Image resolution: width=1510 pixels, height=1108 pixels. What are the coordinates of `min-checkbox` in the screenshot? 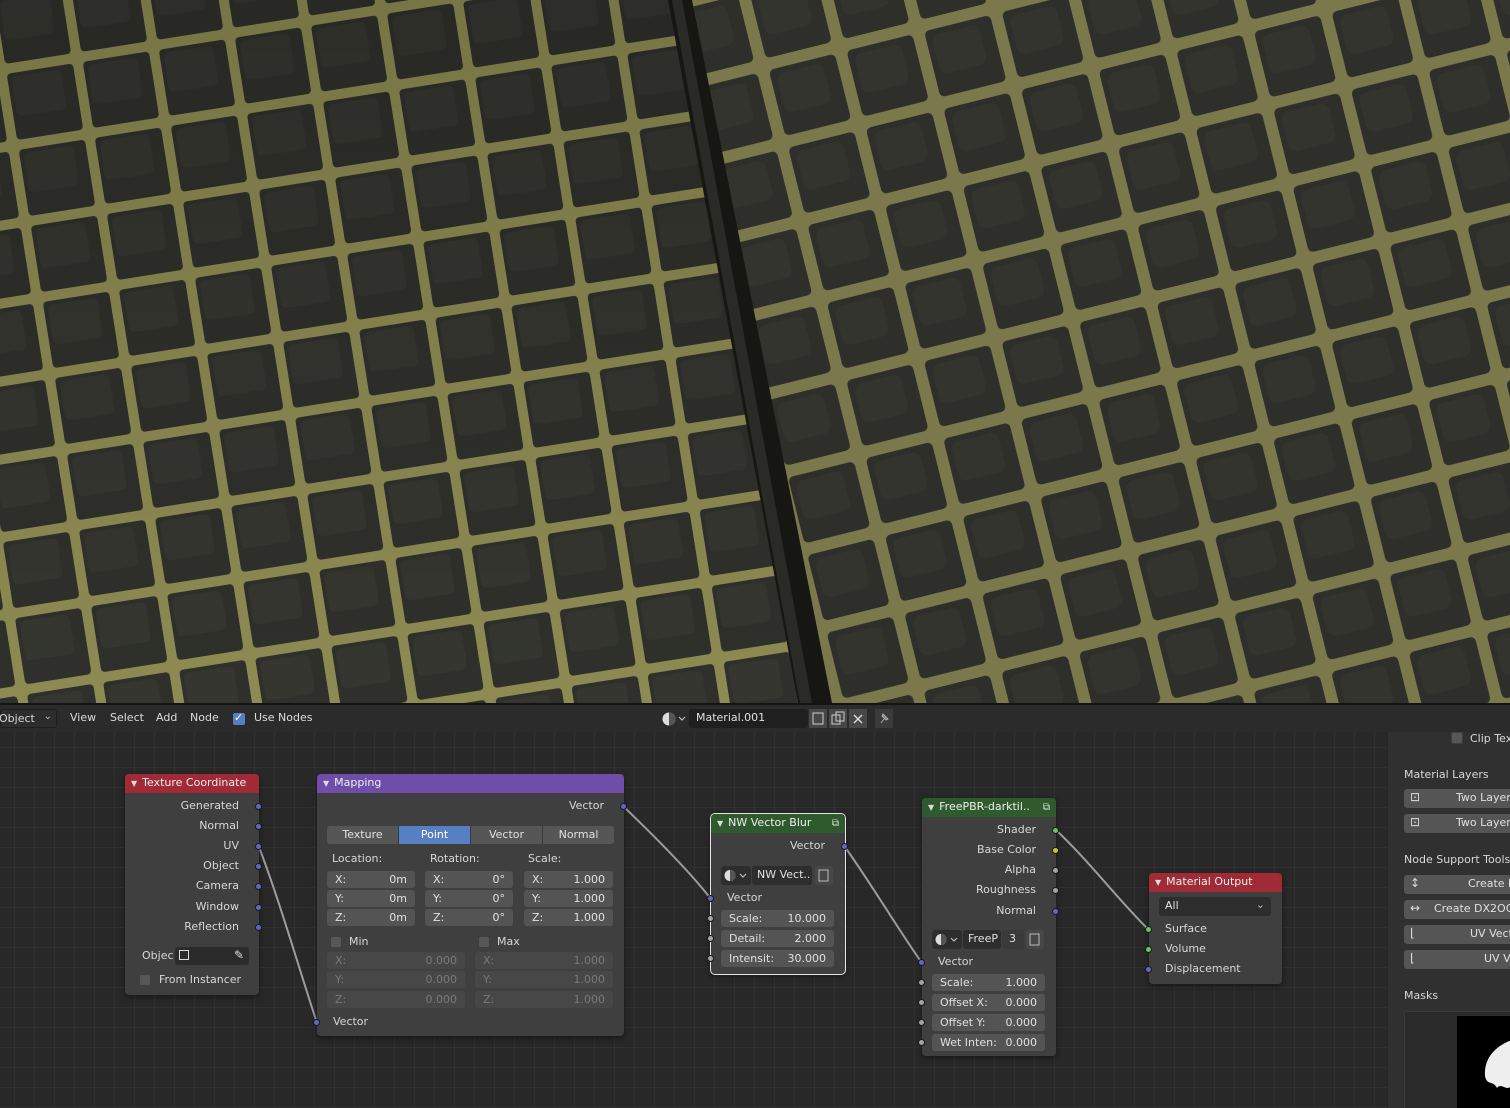 It's located at (336, 942).